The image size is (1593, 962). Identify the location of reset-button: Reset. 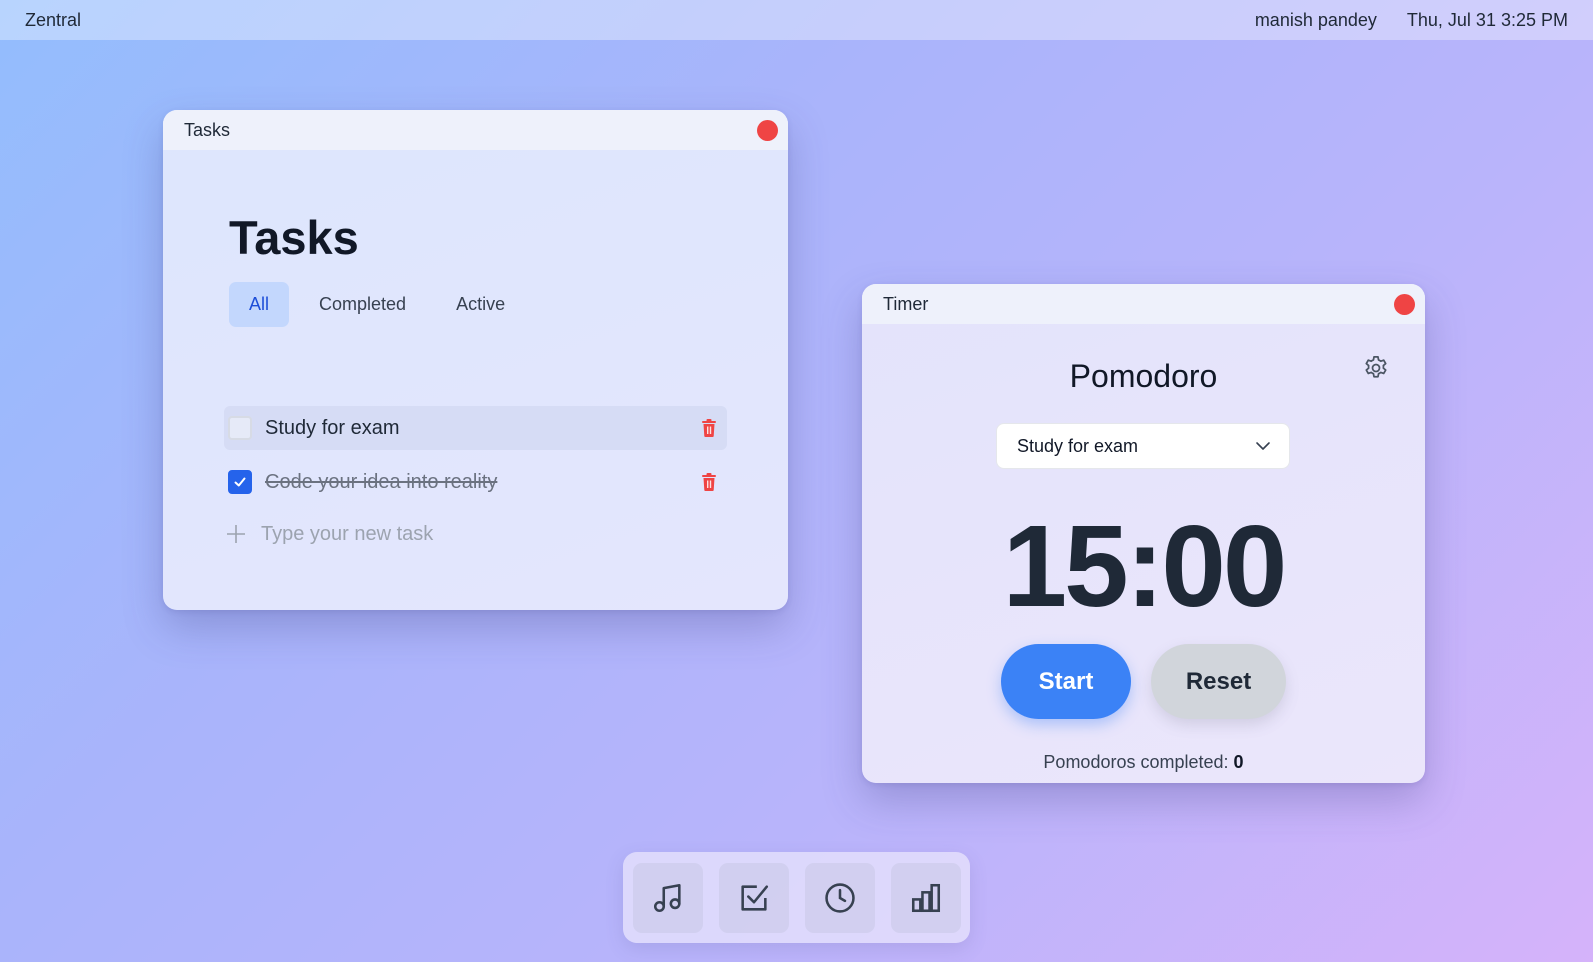
(1218, 681).